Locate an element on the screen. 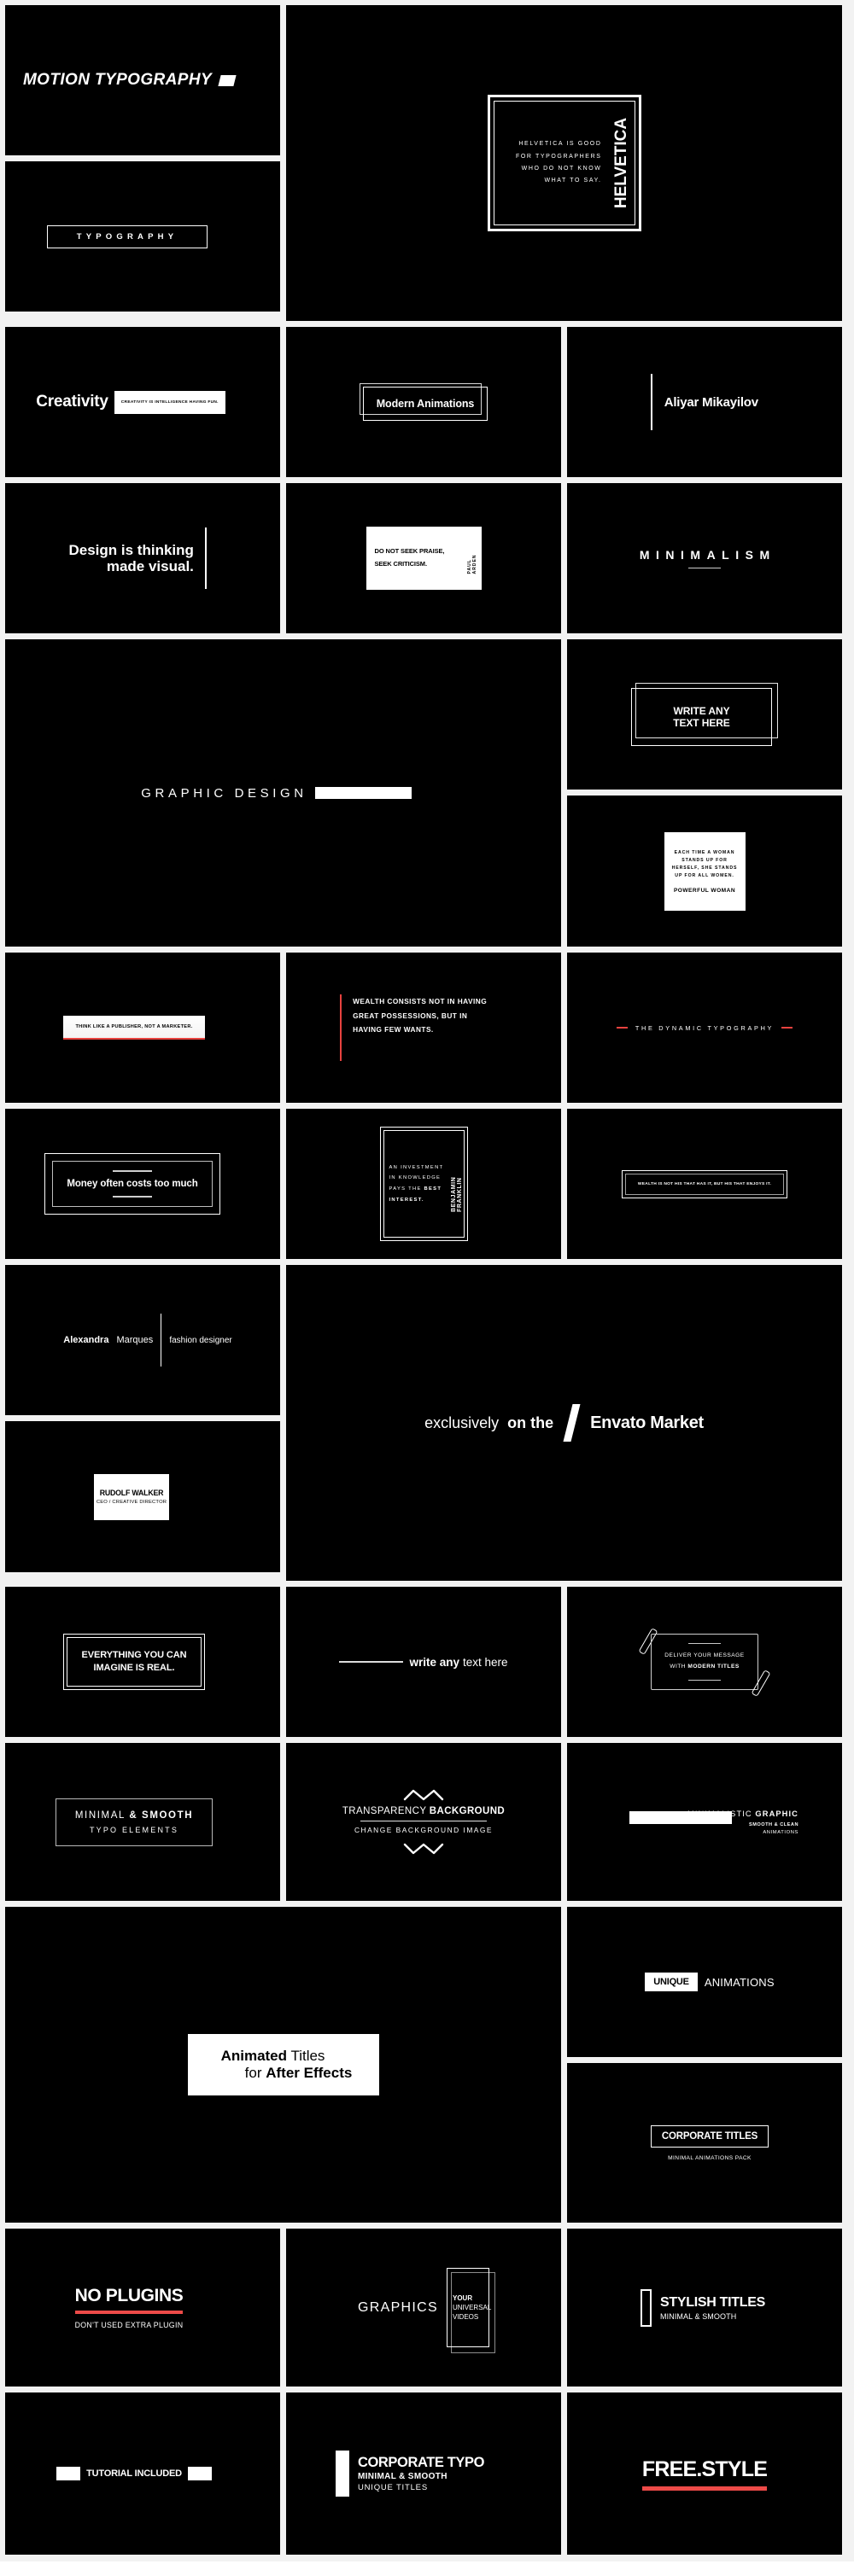 The image size is (854, 2576). minimalistic-graphic-tagline: ANIMATIONS is located at coordinates (780, 1832).